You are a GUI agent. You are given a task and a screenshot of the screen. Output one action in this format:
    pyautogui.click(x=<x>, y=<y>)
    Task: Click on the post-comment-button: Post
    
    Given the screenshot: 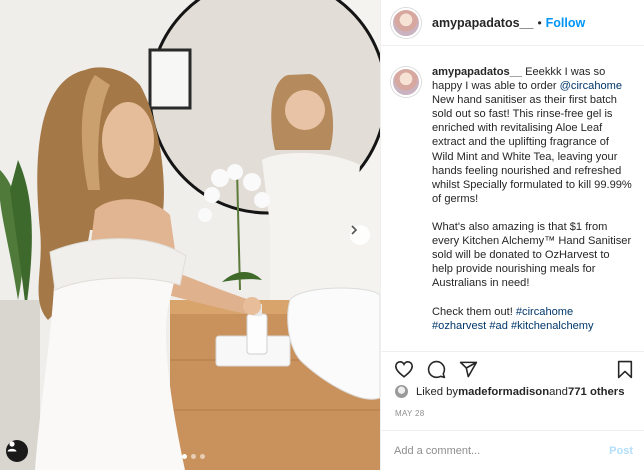 What is the action you would take?
    pyautogui.click(x=621, y=451)
    